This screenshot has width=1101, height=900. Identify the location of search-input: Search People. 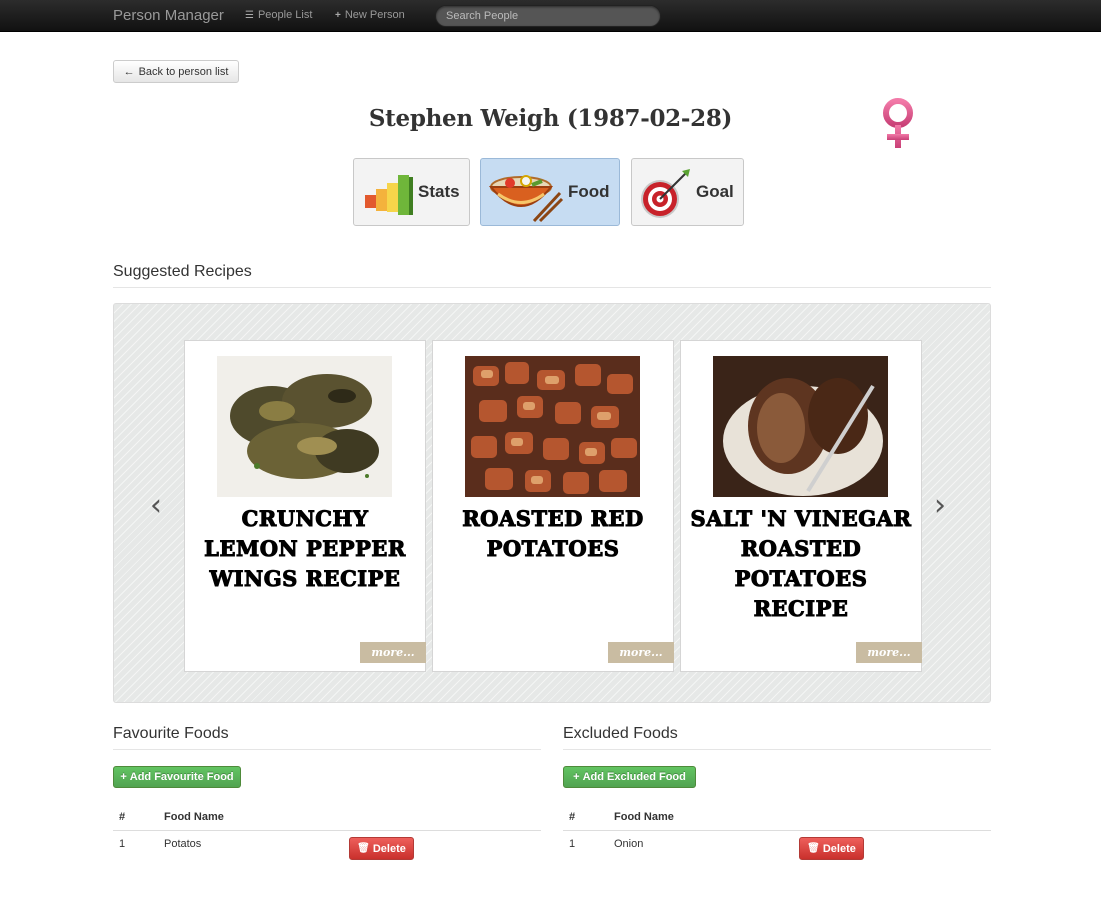
(548, 16).